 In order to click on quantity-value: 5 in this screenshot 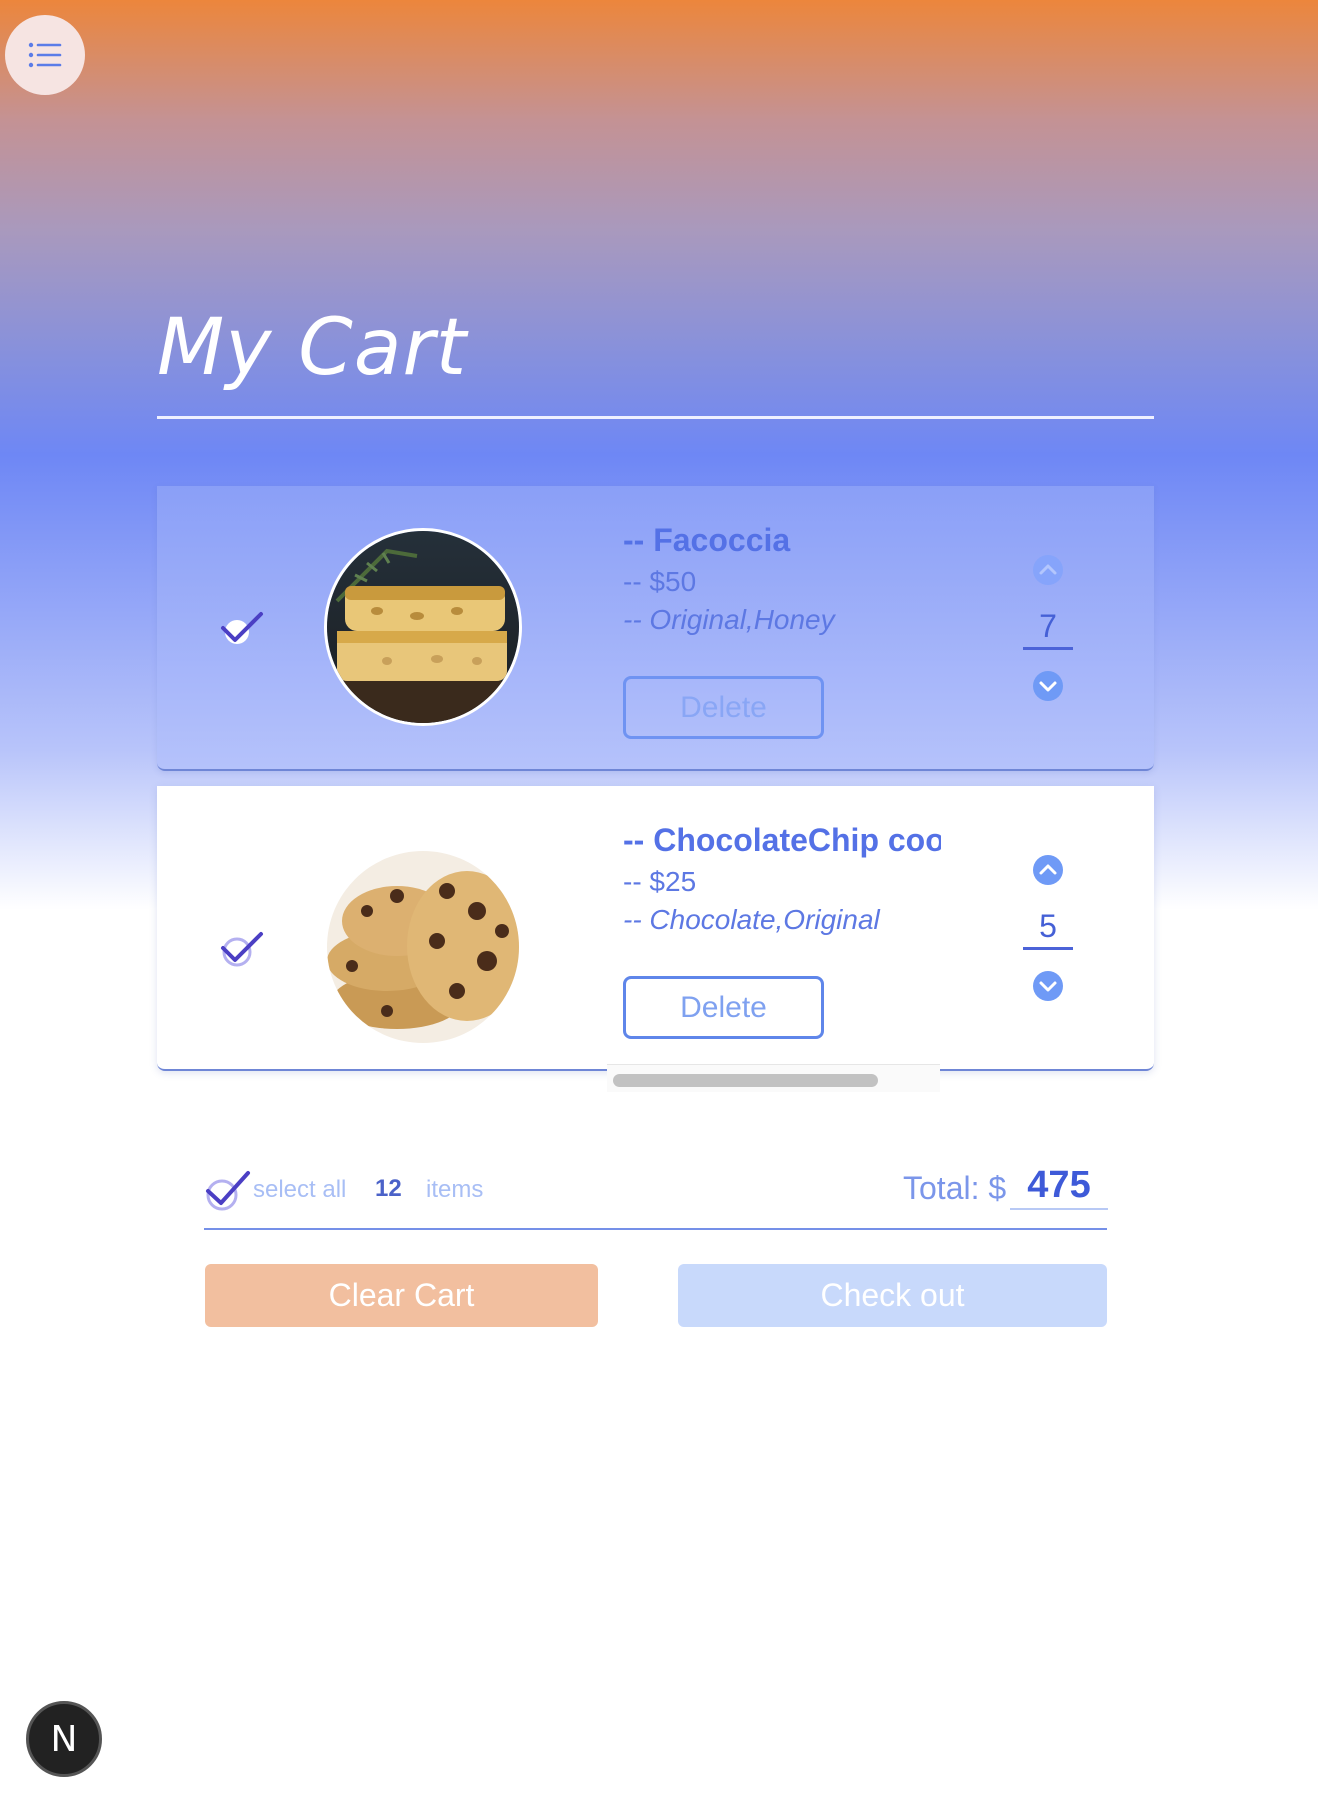, I will do `click(1048, 927)`.